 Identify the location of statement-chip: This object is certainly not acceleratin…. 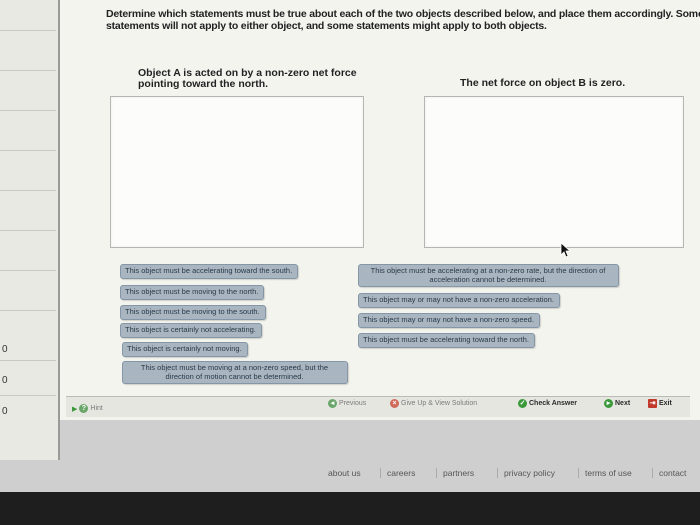
(191, 330).